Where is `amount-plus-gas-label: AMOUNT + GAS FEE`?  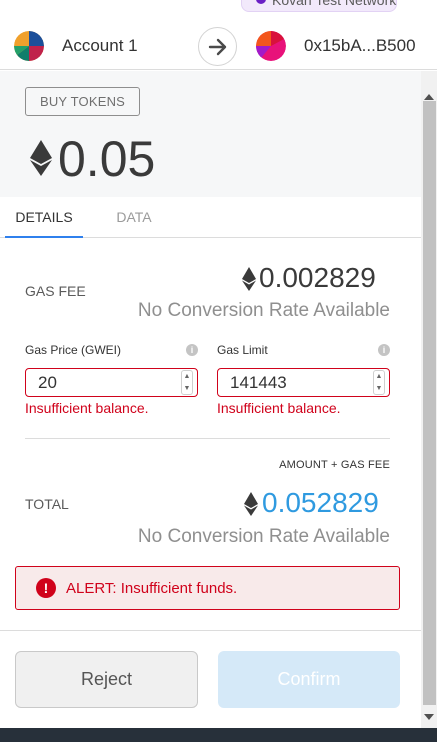 amount-plus-gas-label: AMOUNT + GAS FEE is located at coordinates (334, 465).